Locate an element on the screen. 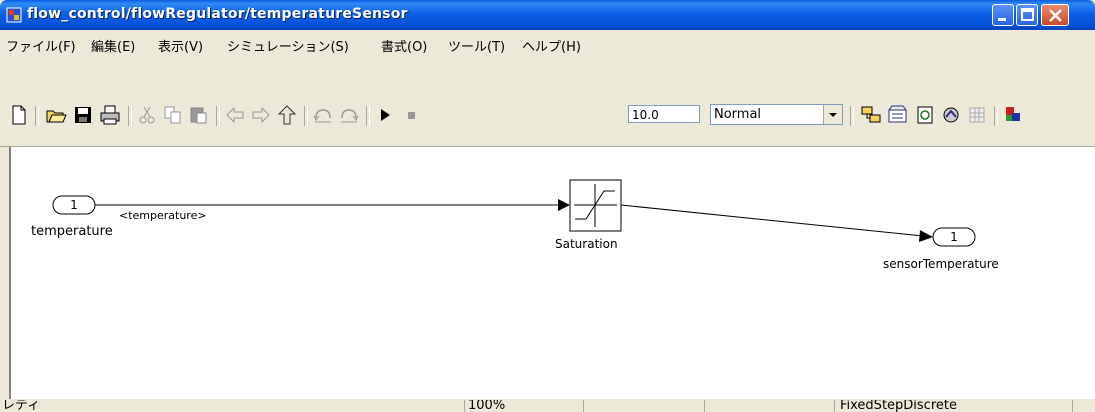 The image size is (1095, 412). outport-name: sensorTemperature is located at coordinates (941, 264).